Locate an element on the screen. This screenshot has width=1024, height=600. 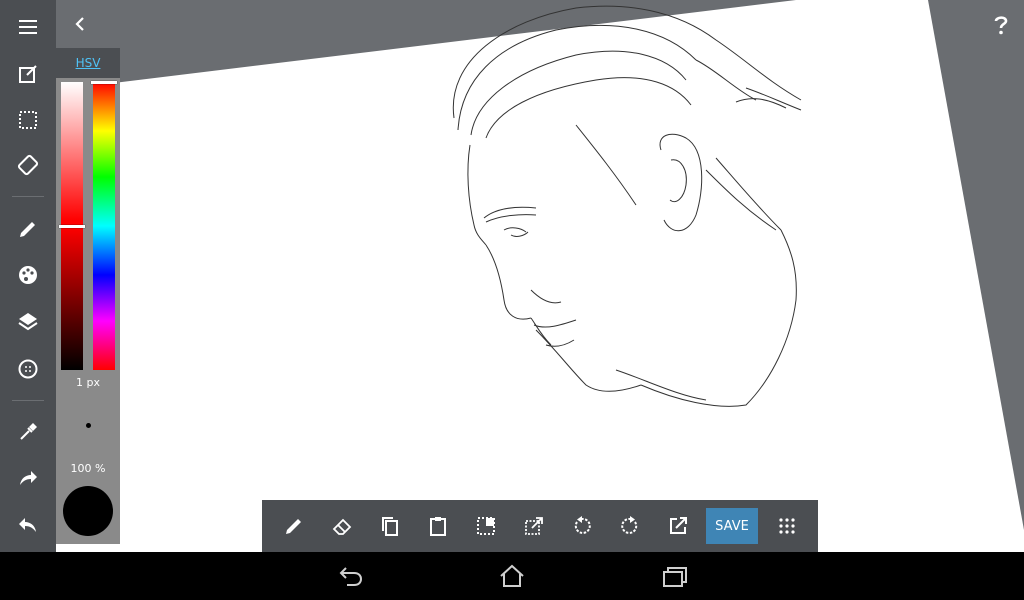
home-icon is located at coordinates (512, 575).